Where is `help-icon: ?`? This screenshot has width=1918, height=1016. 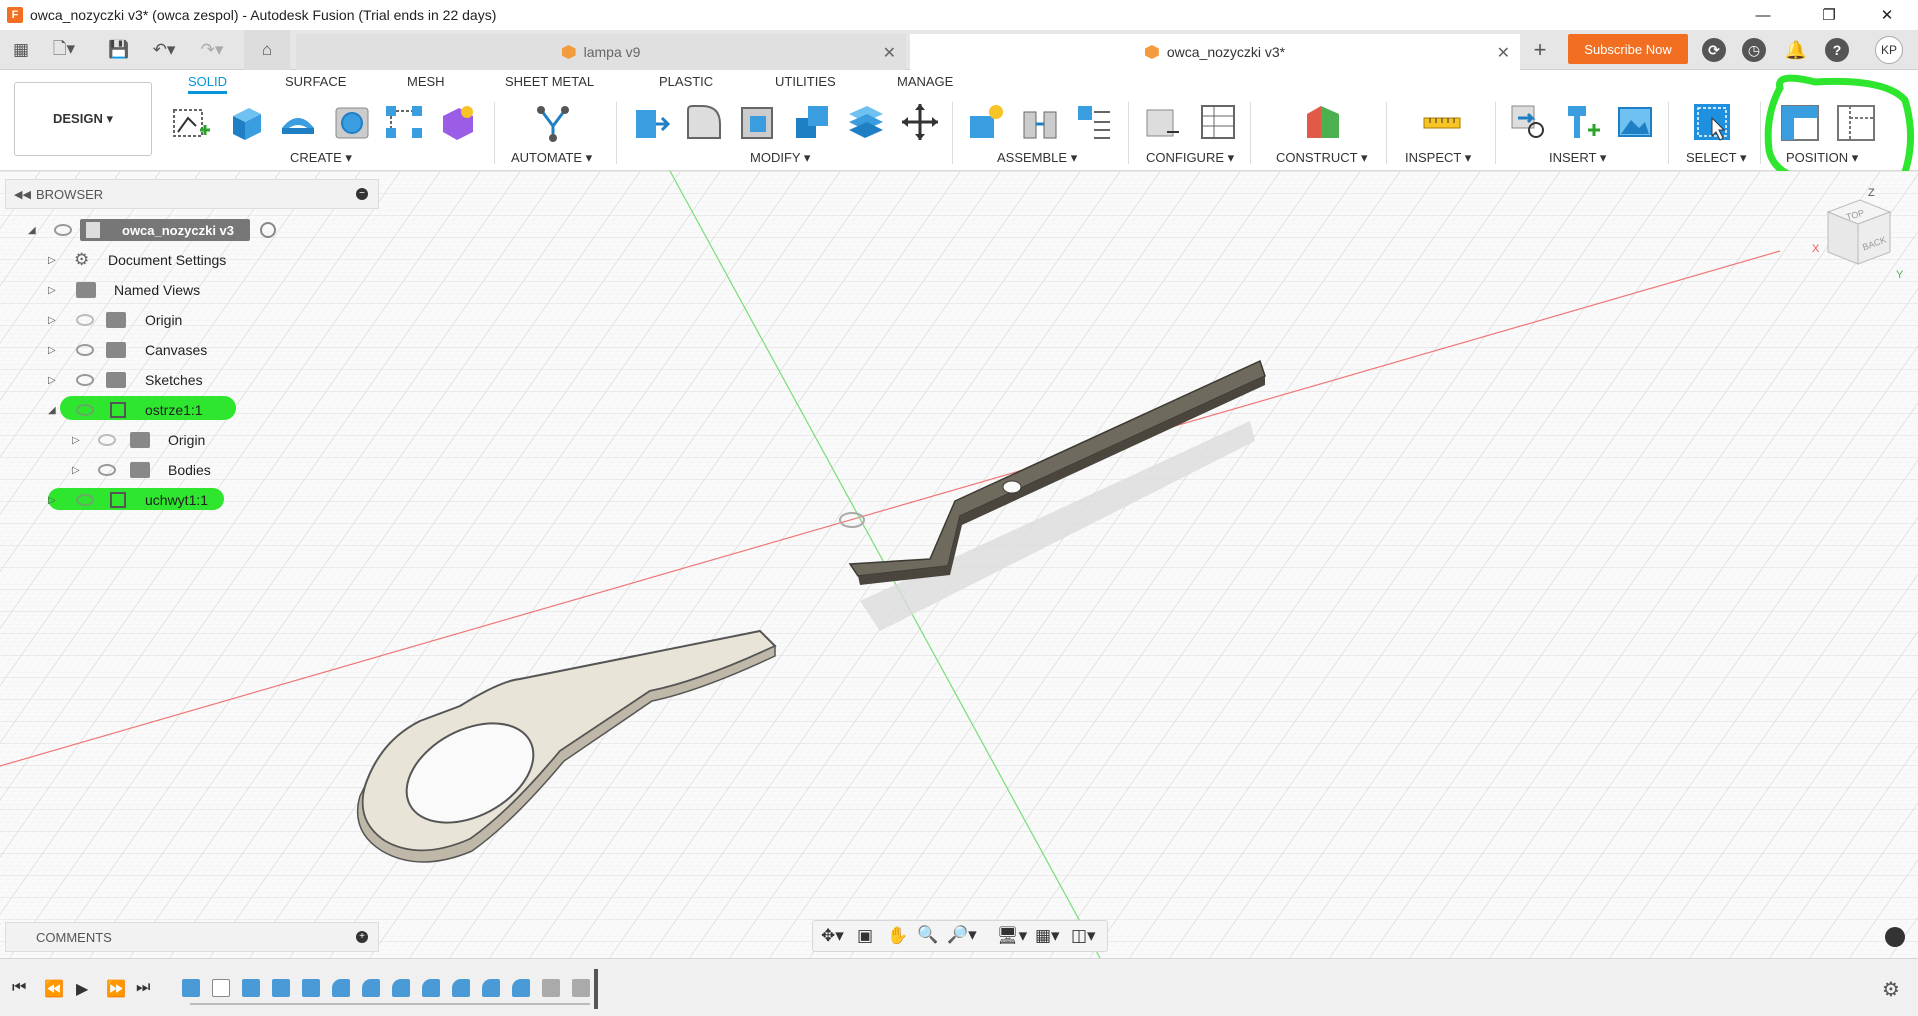
help-icon: ? is located at coordinates (1837, 50).